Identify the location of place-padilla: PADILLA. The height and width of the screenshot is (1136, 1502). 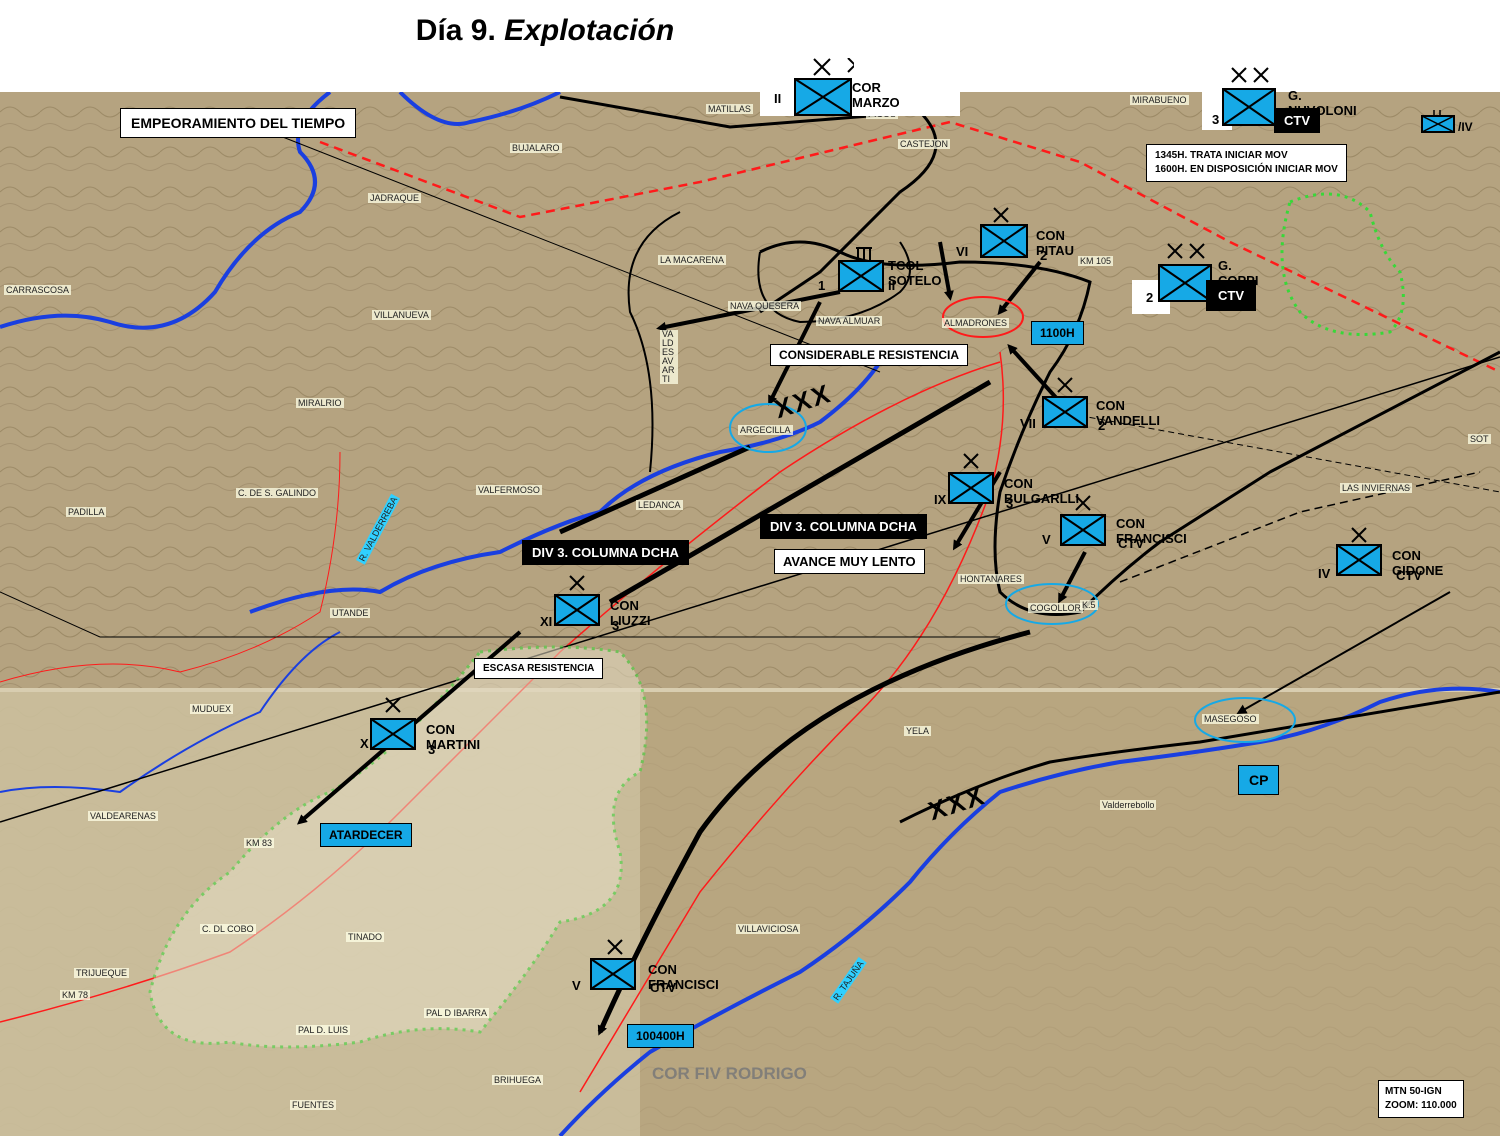
(86, 512).